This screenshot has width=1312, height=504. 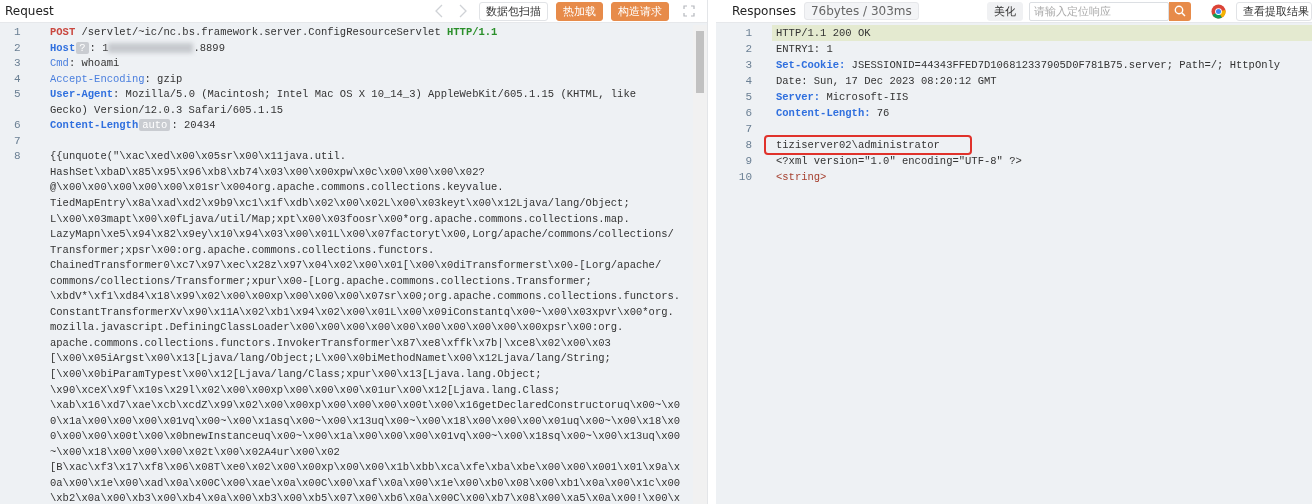 What do you see at coordinates (365, 436) in the screenshot?
I see `code-line: 0\x00\x00\x00t\x00\x0bnewInstanceuq\x00~\x00\x1a\x00\x00\x00\x01vq\x00~\x00\x18sq\x00~\x00\x13uq\x00` at bounding box center [365, 436].